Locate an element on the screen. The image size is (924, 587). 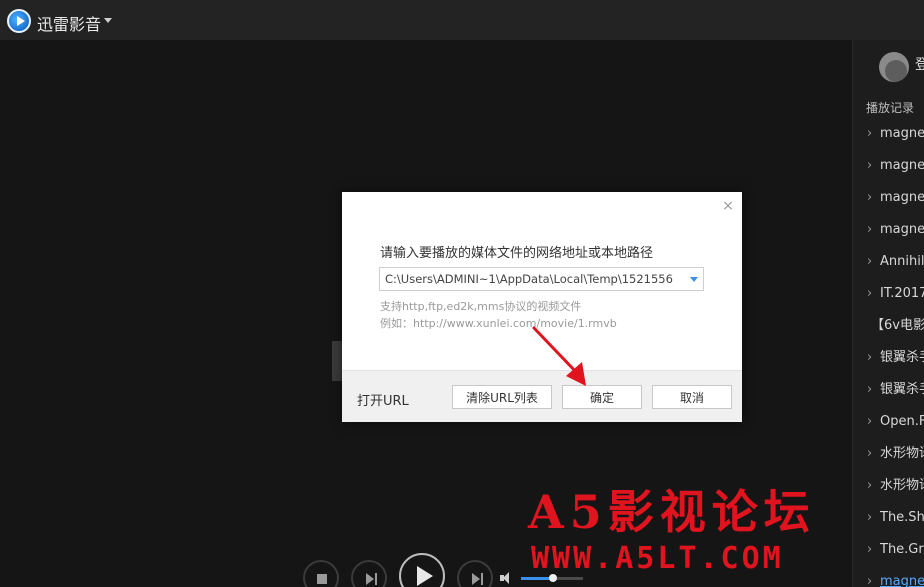
url-combobox is located at coordinates (541, 279).